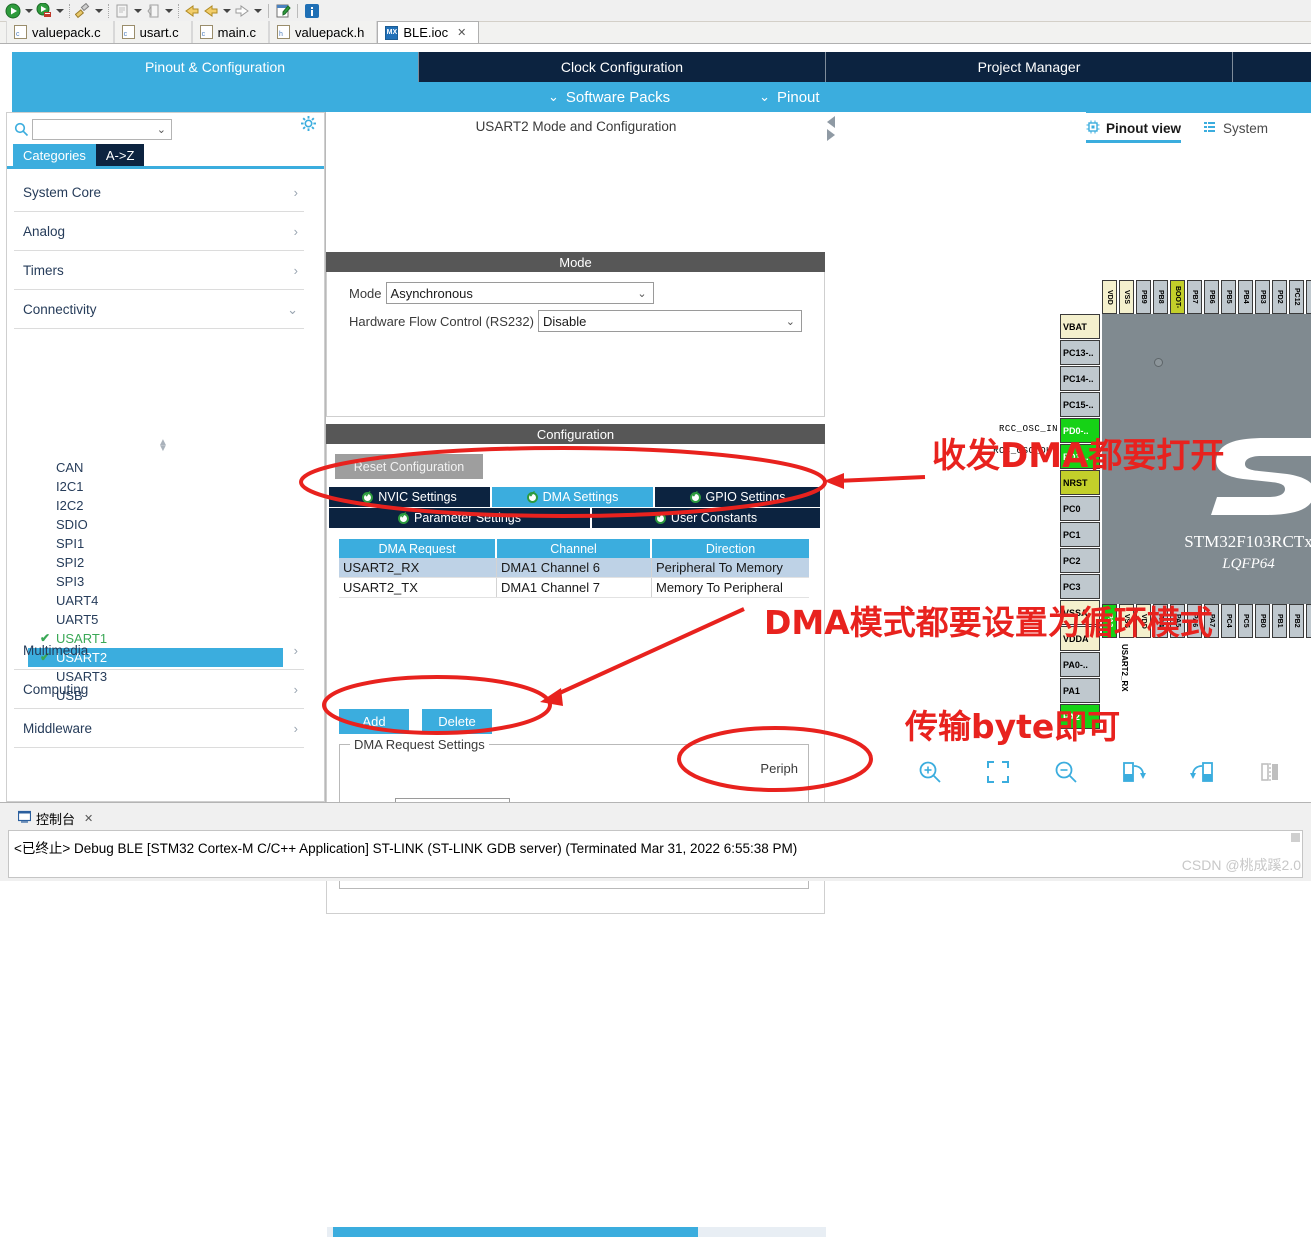 The image size is (1311, 1237). Describe the element at coordinates (173, 505) in the screenshot. I see `peripheral-item-i2c2: I2C2` at that location.